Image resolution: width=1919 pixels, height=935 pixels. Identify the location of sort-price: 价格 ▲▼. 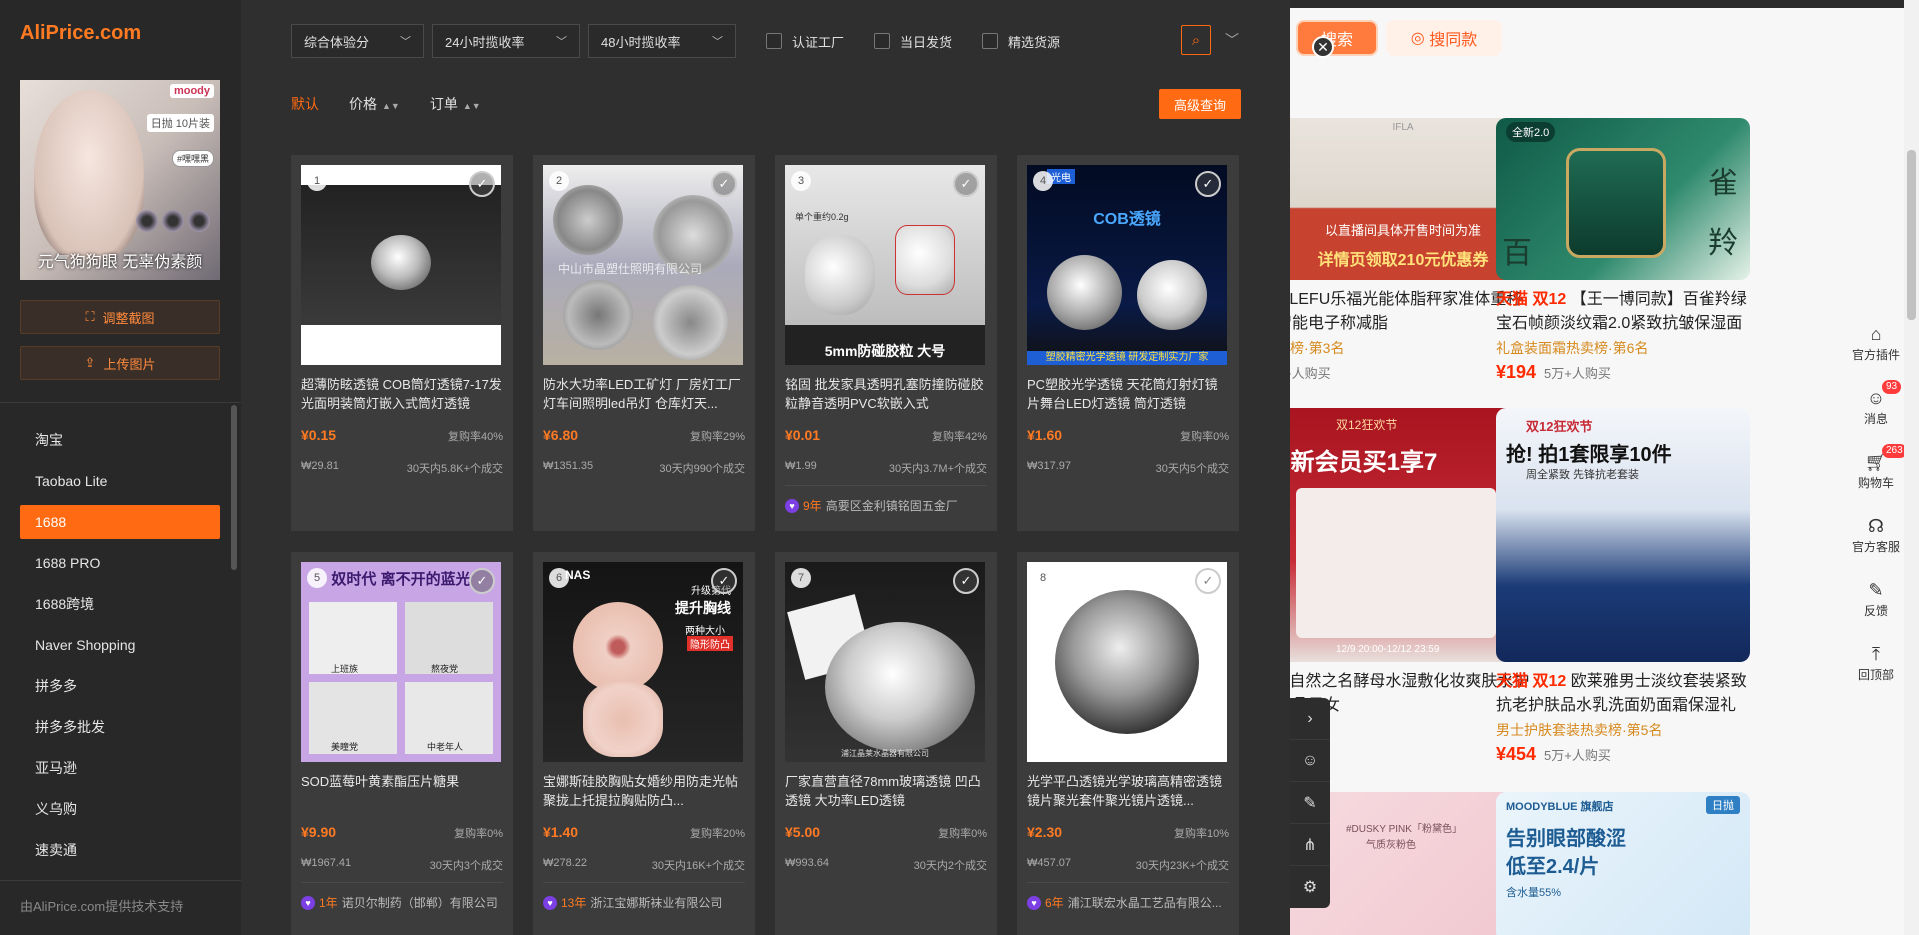
(374, 104).